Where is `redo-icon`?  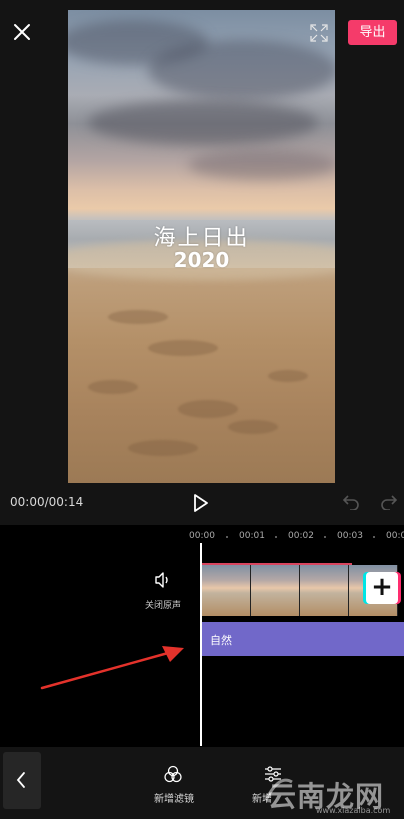
redo-icon is located at coordinates (389, 502).